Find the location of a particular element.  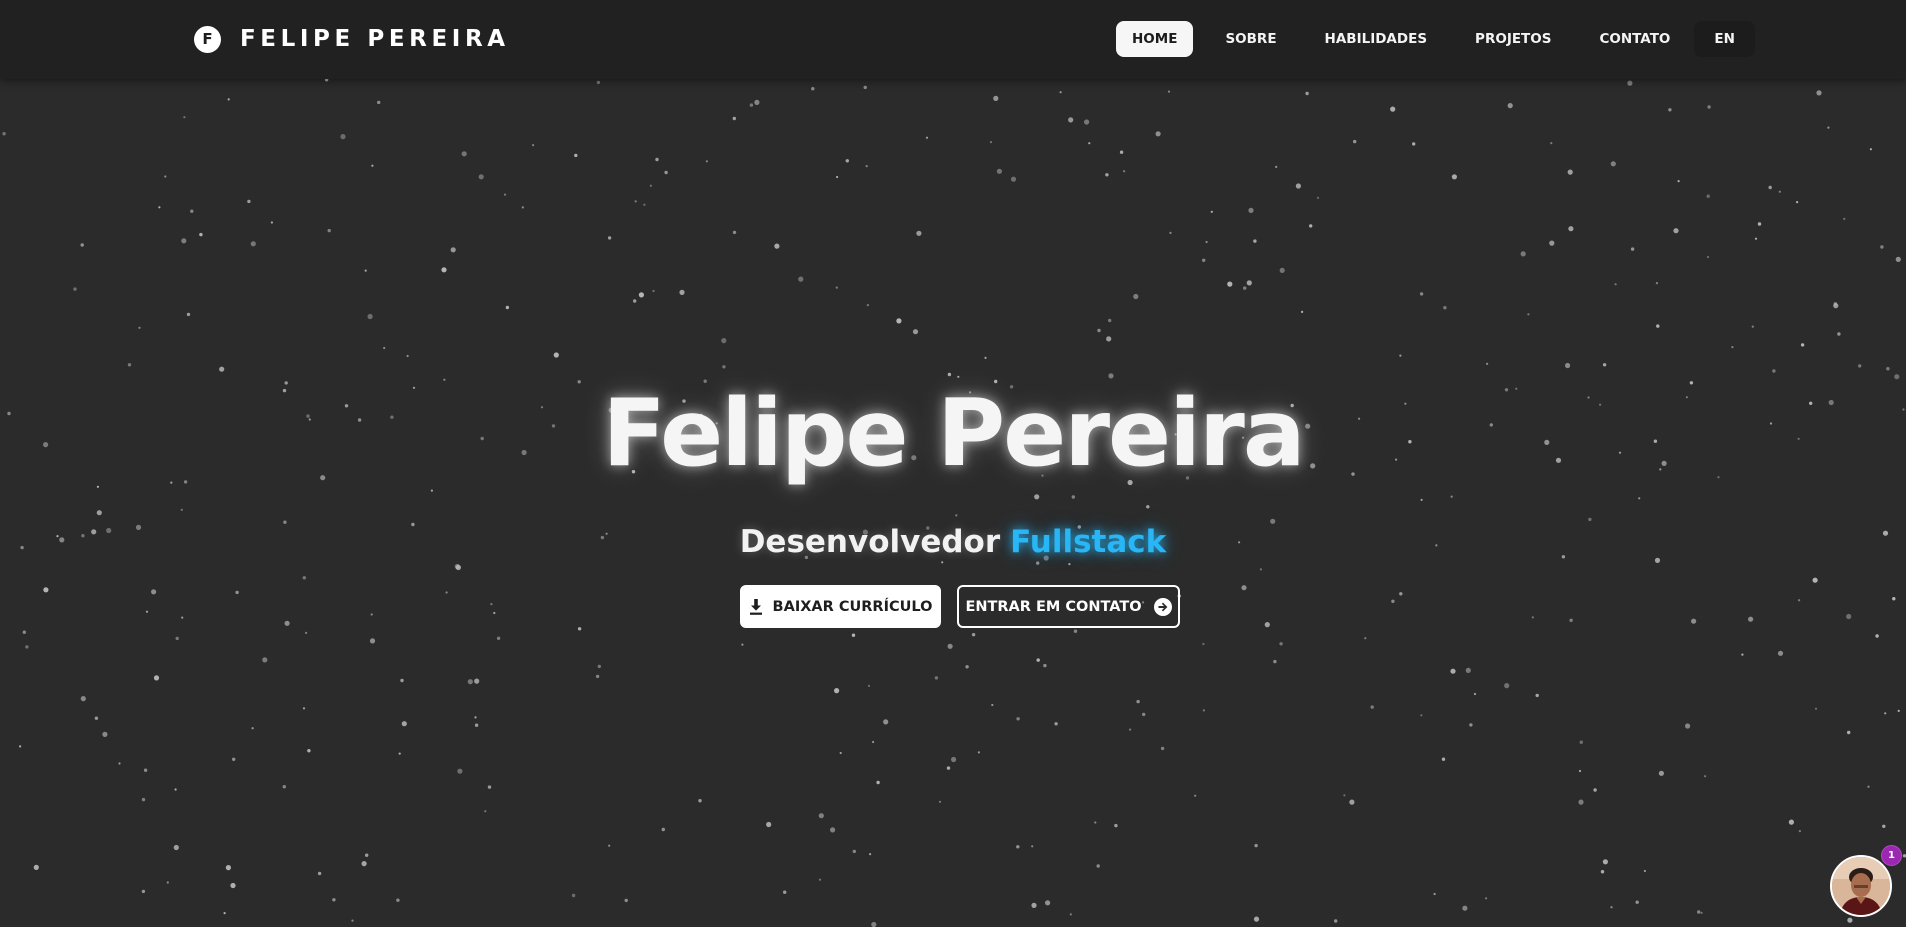

contact-button-label: ENTRAR EM CONTATO is located at coordinates (1053, 606).